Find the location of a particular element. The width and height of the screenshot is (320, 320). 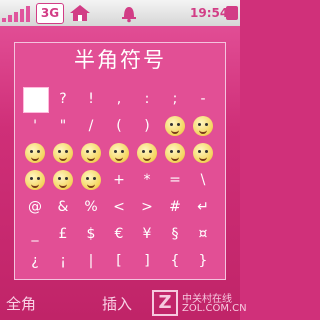

symbol-cell: ) is located at coordinates (147, 126).